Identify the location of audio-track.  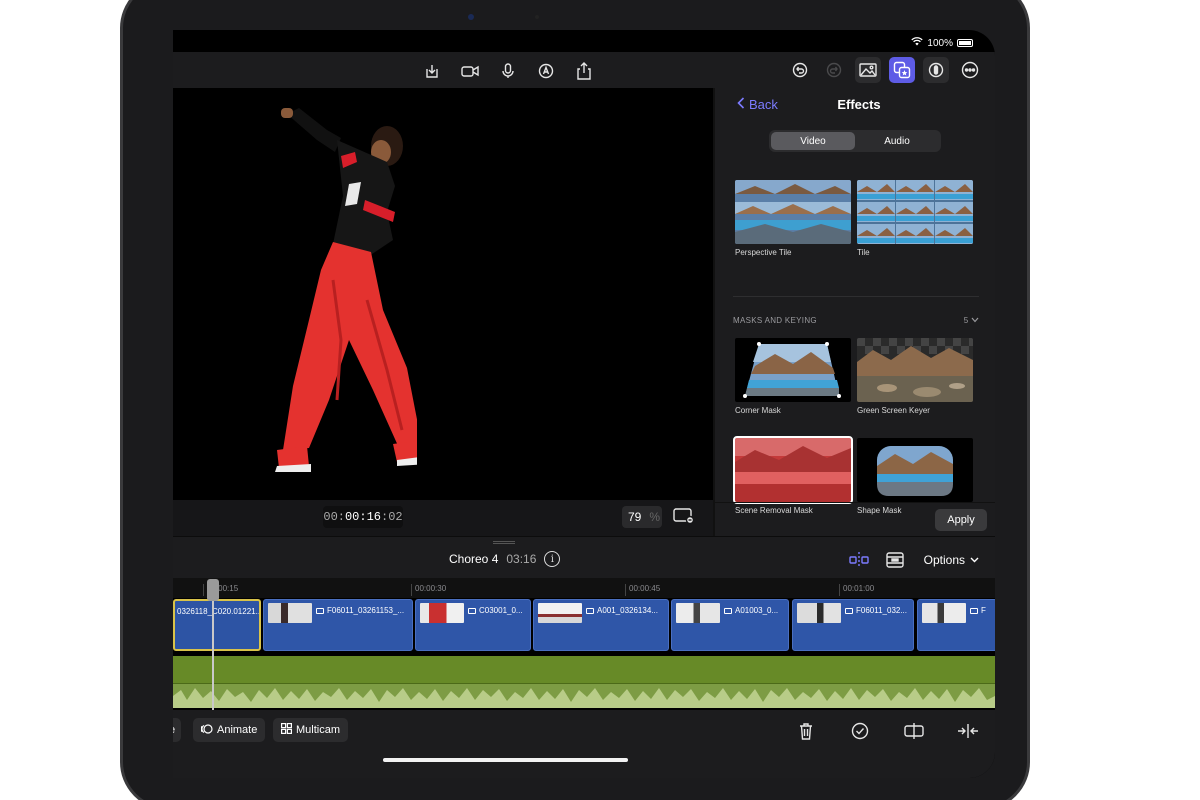
(584, 682).